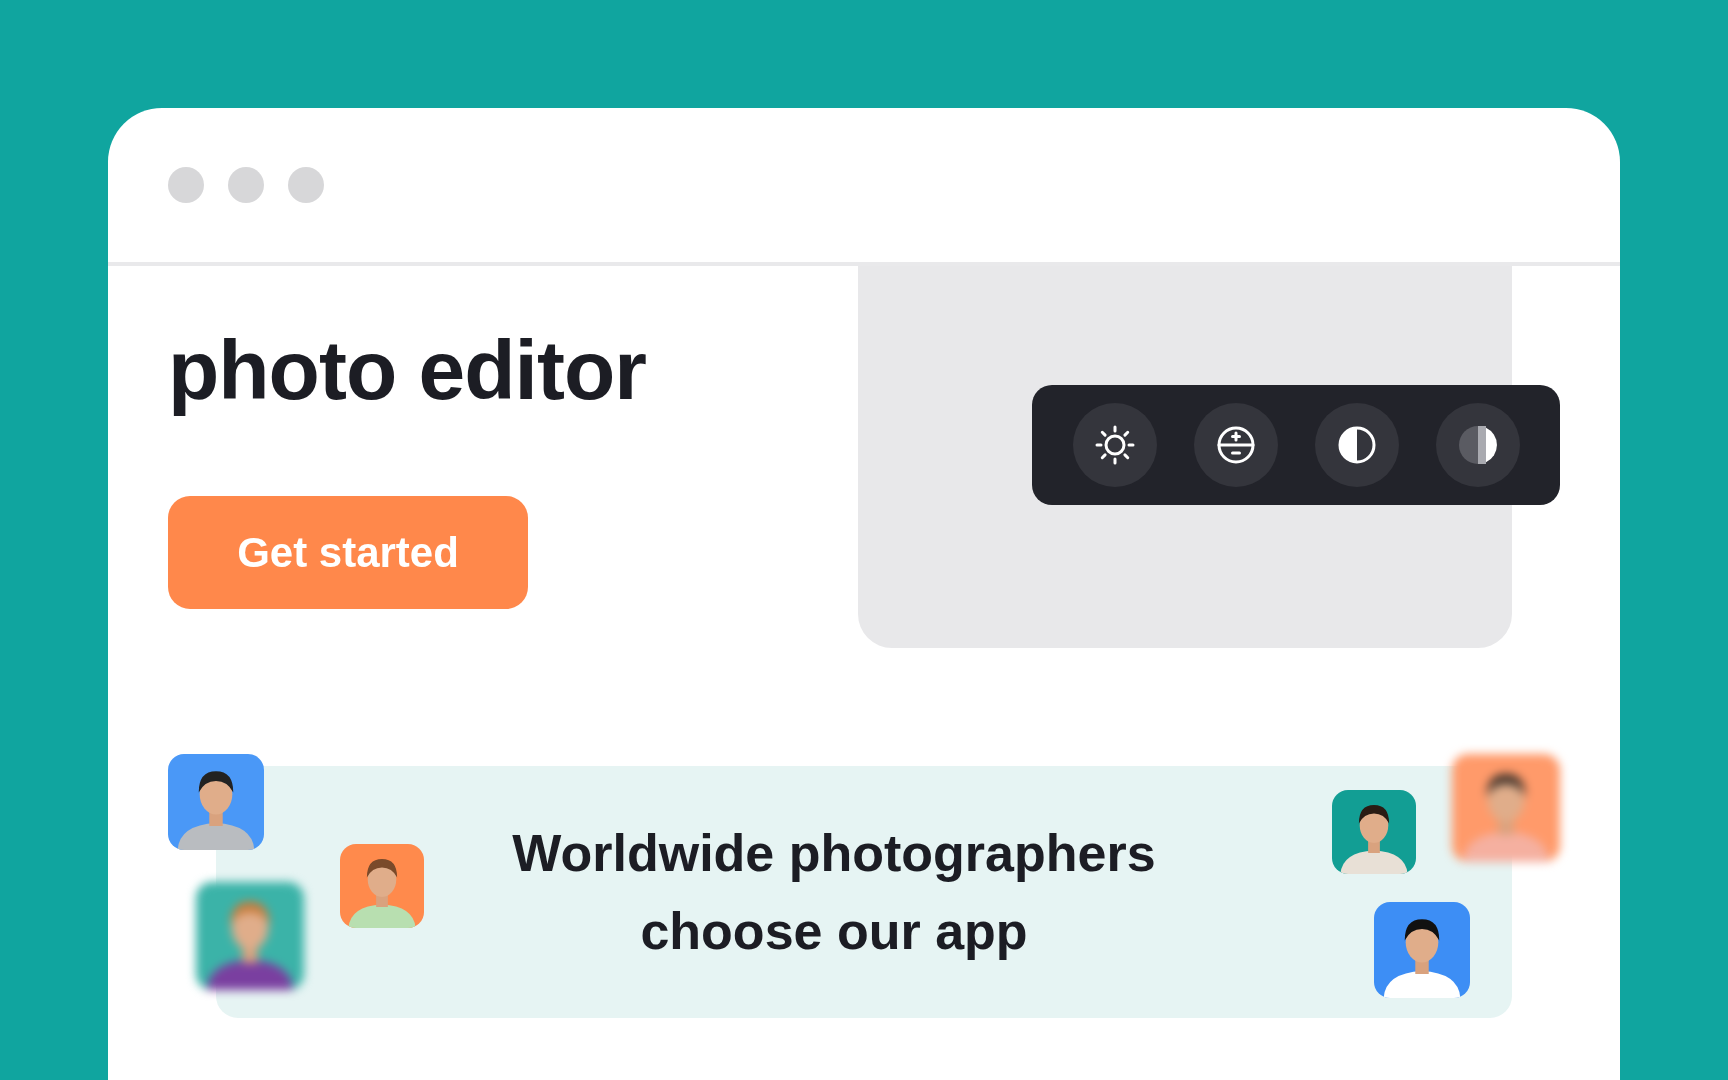  I want to click on banner-text: Worldwide photographers choose our app, so click(834, 892).